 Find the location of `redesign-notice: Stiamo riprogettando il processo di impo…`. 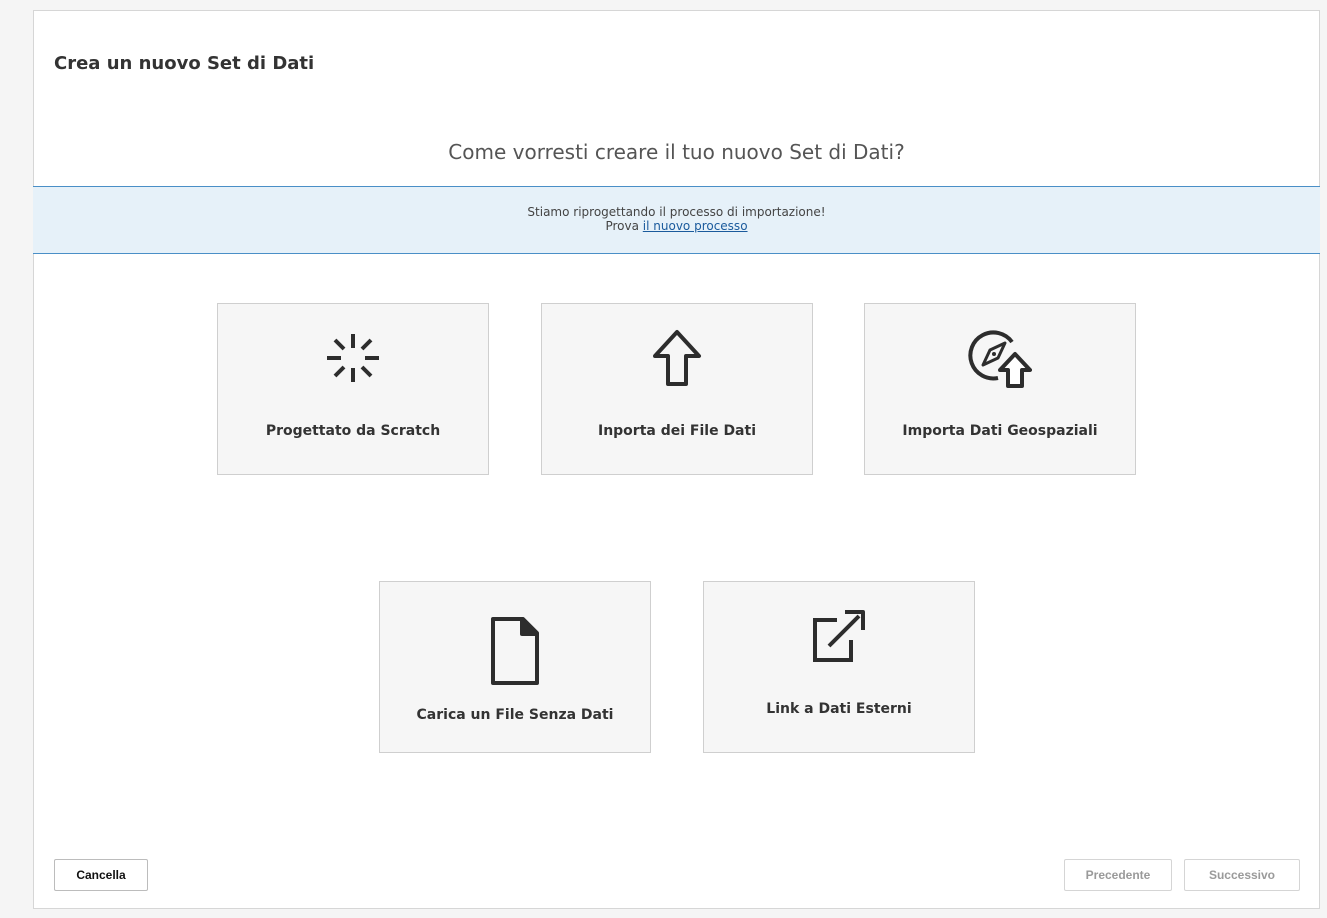

redesign-notice: Stiamo riprogettando il processo di impo… is located at coordinates (676, 220).